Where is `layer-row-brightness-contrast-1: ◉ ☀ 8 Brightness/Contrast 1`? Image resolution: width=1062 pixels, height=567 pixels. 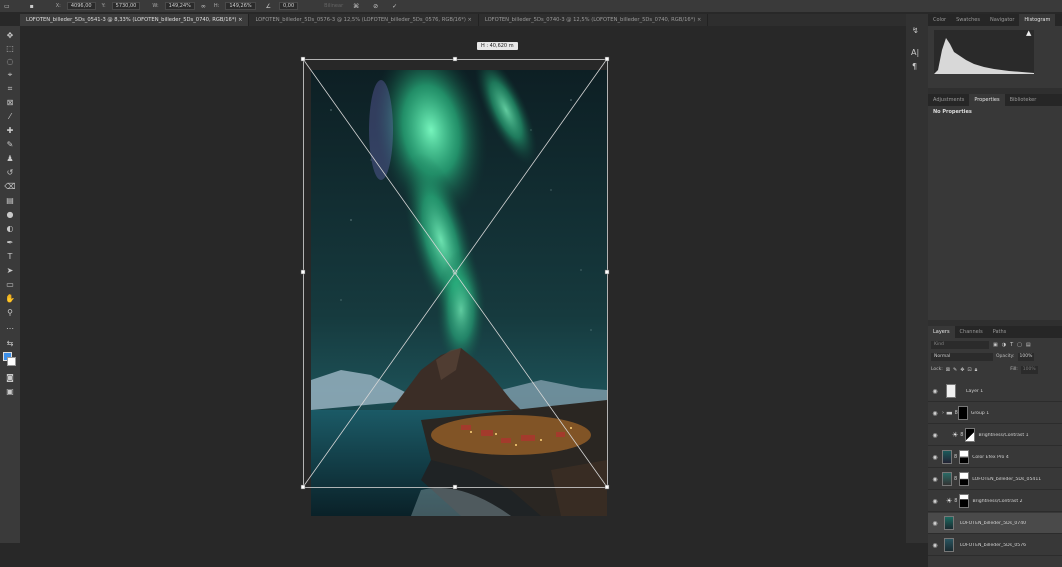
layer-row-brightness-contrast-1: ◉ ☀ 8 Brightness/Contrast 1 is located at coordinates (995, 435).